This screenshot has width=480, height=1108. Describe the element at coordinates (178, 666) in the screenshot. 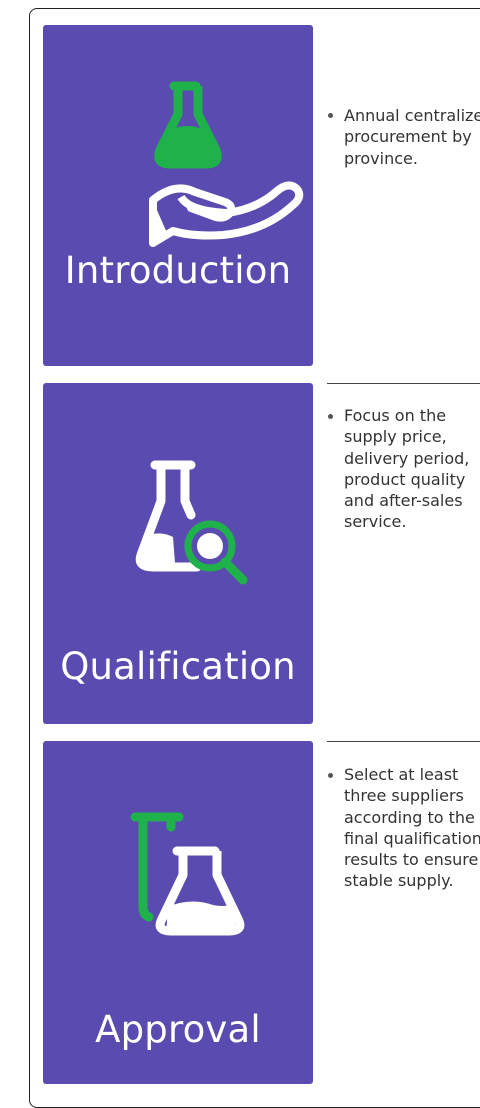

I see `step-title: Qualification` at that location.